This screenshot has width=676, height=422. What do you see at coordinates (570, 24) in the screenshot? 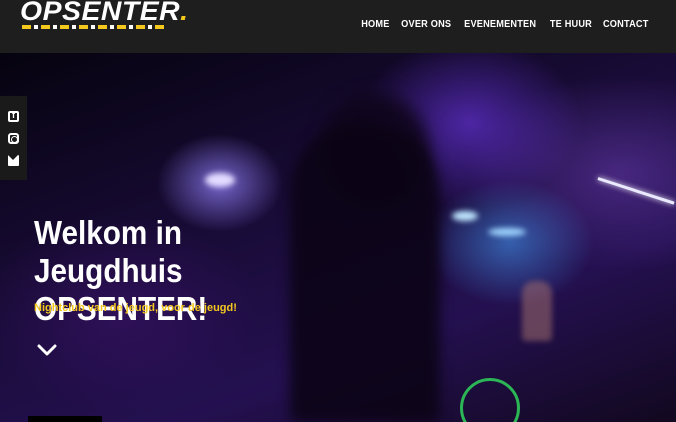
I see `nav-te-huur: TE HUUR` at bounding box center [570, 24].